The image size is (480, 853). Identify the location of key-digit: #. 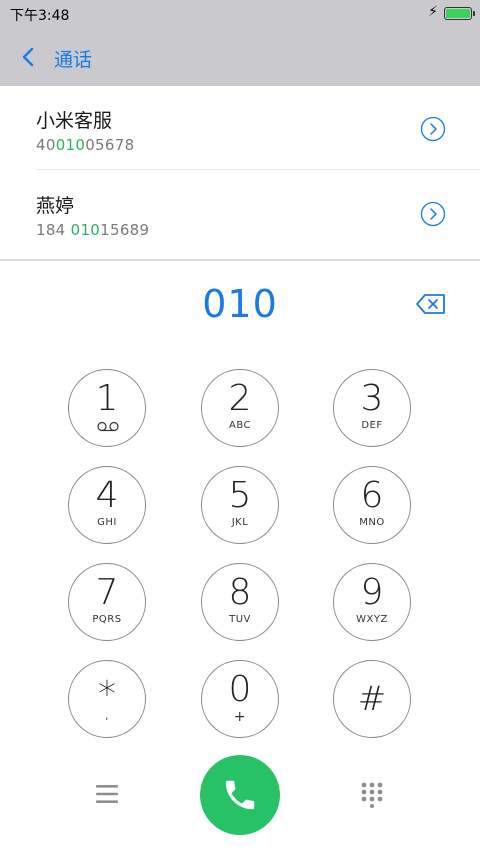
(372, 699).